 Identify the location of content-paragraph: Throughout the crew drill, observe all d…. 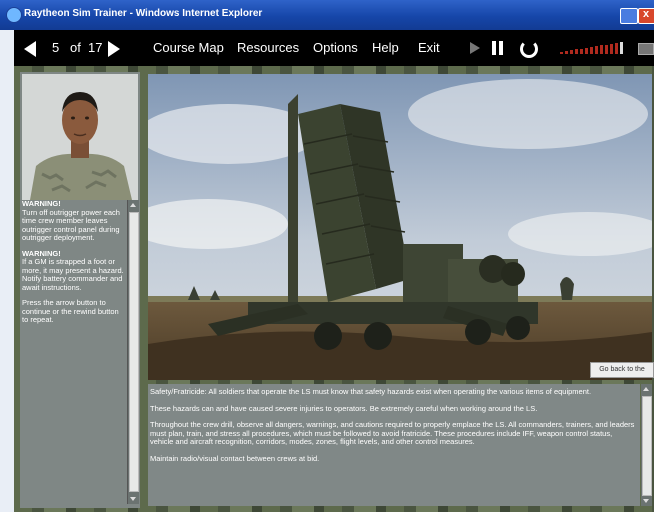
(392, 433).